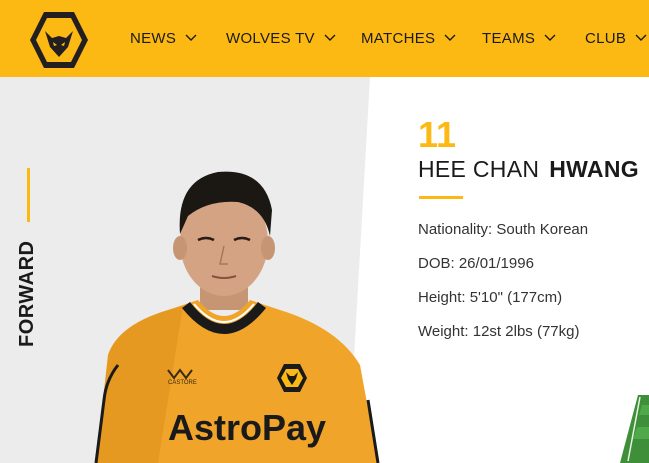 Image resolution: width=649 pixels, height=463 pixels. What do you see at coordinates (594, 169) in the screenshot?
I see `player-last-name: HWANG` at bounding box center [594, 169].